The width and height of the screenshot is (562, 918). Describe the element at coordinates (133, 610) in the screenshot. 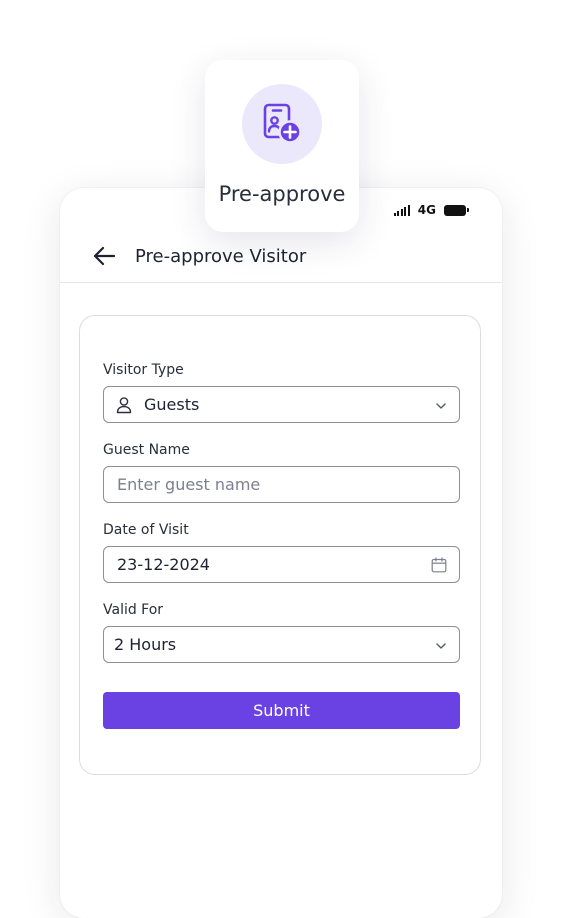

I see `valid-for-label: Valid For` at that location.